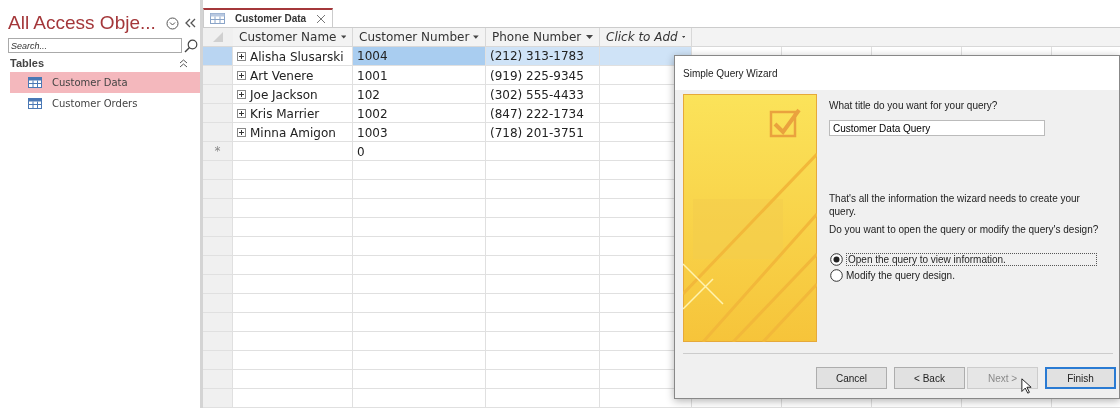 This screenshot has width=1120, height=408. Describe the element at coordinates (297, 56) in the screenshot. I see `table-cell: Alisha Slusarski` at that location.